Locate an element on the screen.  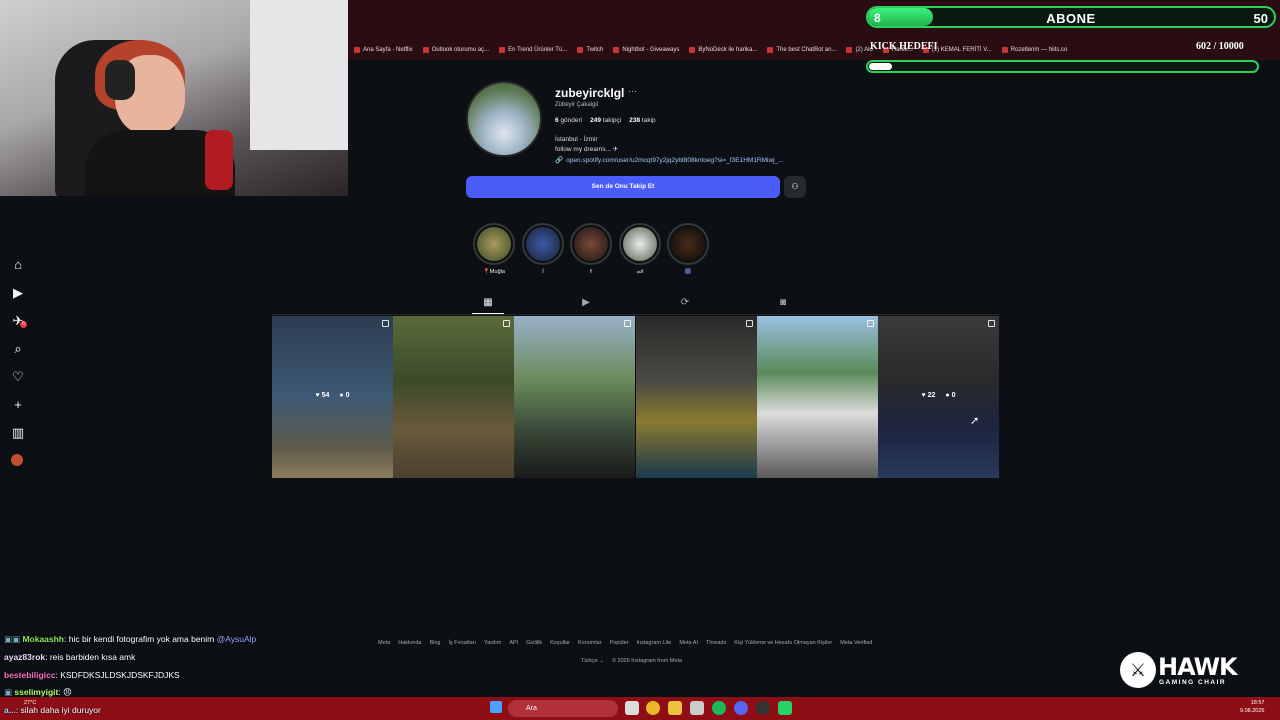
profile-avatar-icon is located at coordinates (17, 460).